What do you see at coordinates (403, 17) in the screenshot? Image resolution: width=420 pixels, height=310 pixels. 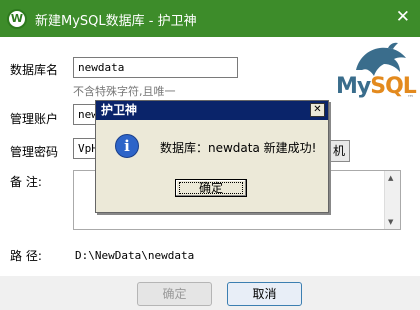 I see `window-close-button: ✕` at bounding box center [403, 17].